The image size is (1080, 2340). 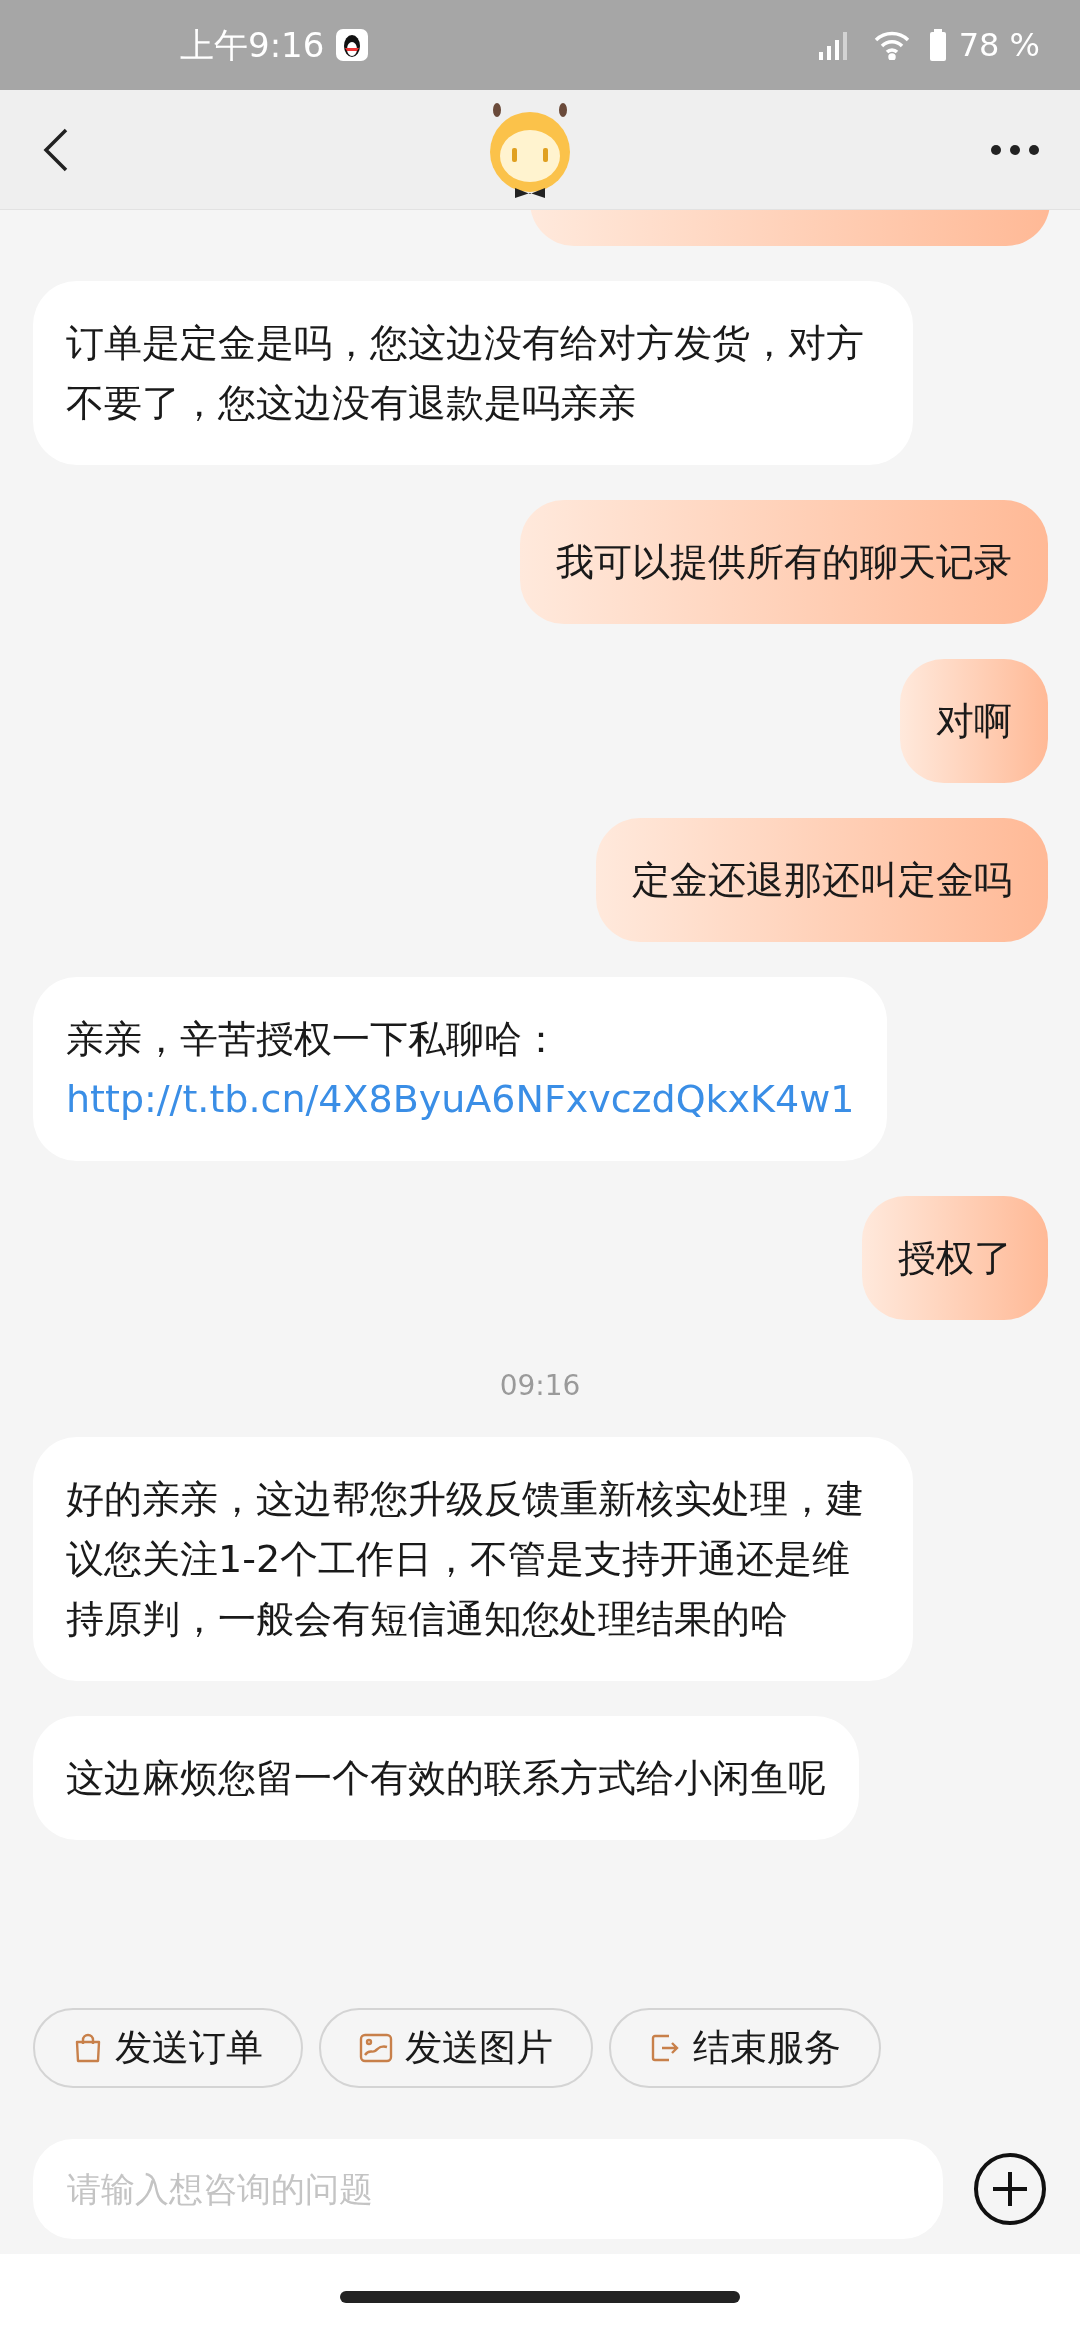 What do you see at coordinates (937, 45) in the screenshot?
I see `battery-icon` at bounding box center [937, 45].